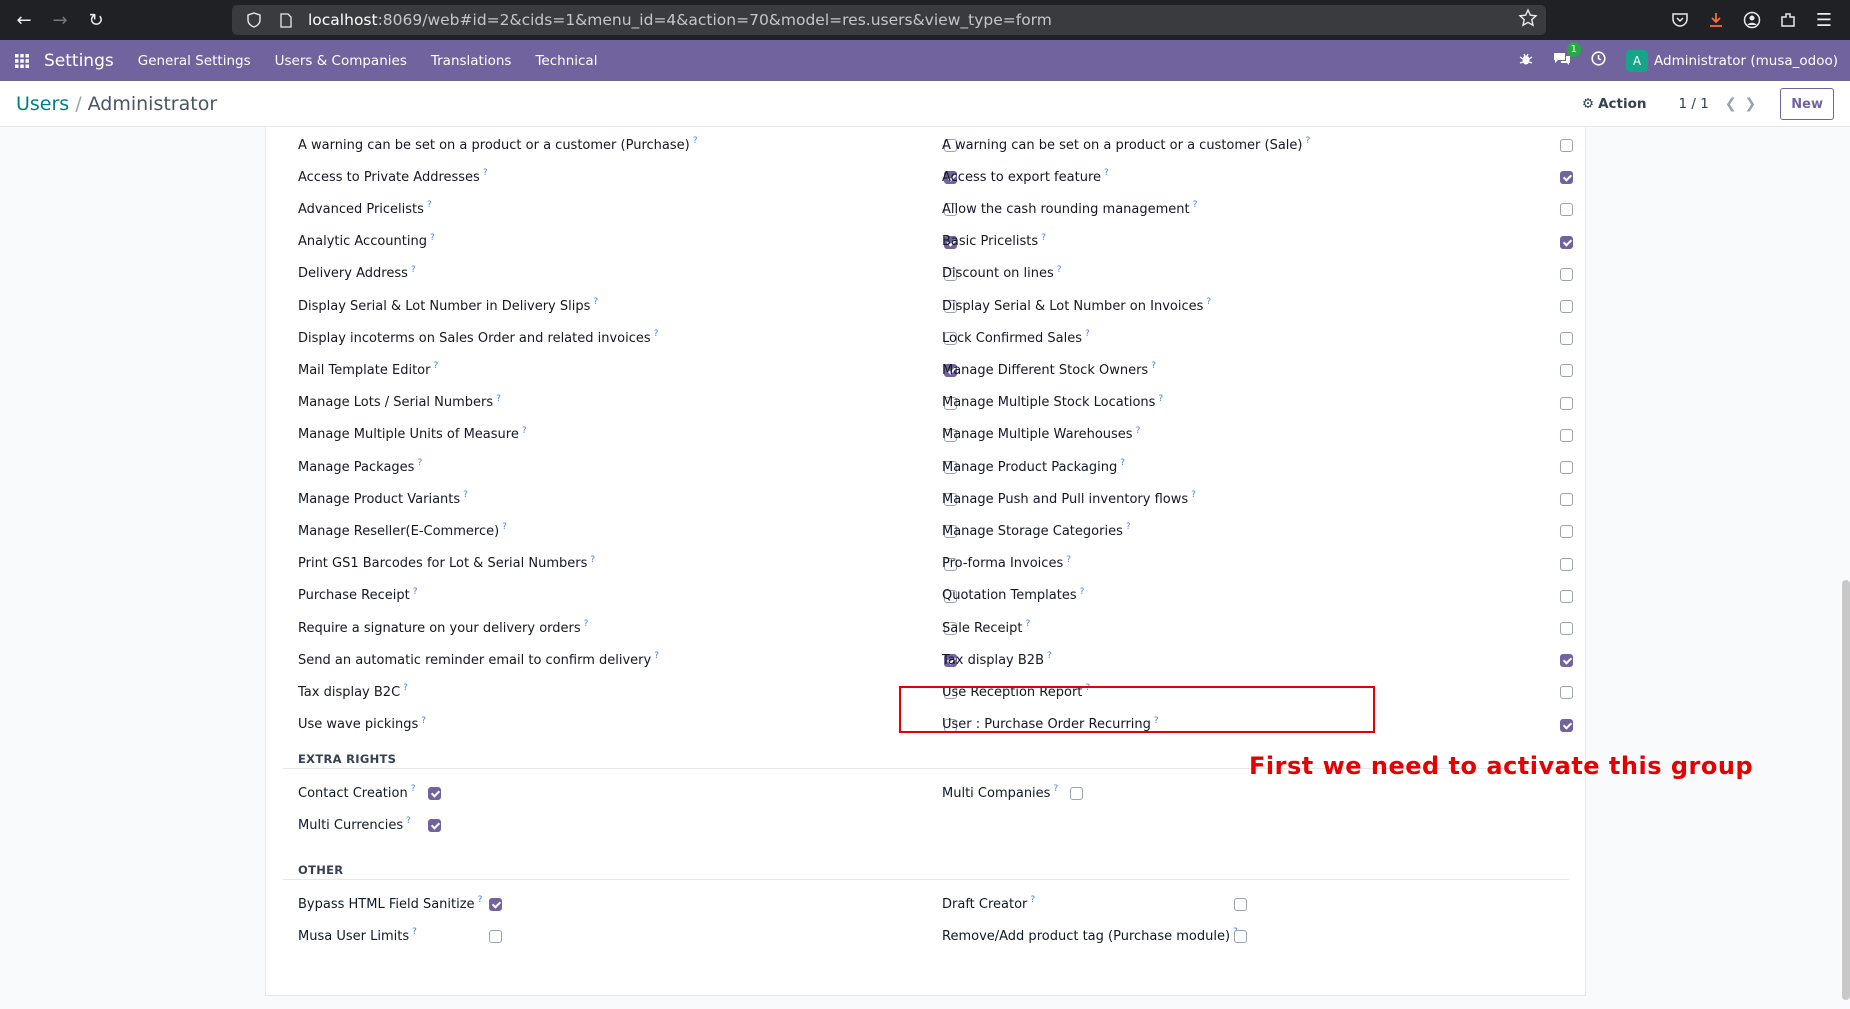 The image size is (1850, 1009). Describe the element at coordinates (1824, 20) in the screenshot. I see `hamburger-menu-icon: ☰` at that location.